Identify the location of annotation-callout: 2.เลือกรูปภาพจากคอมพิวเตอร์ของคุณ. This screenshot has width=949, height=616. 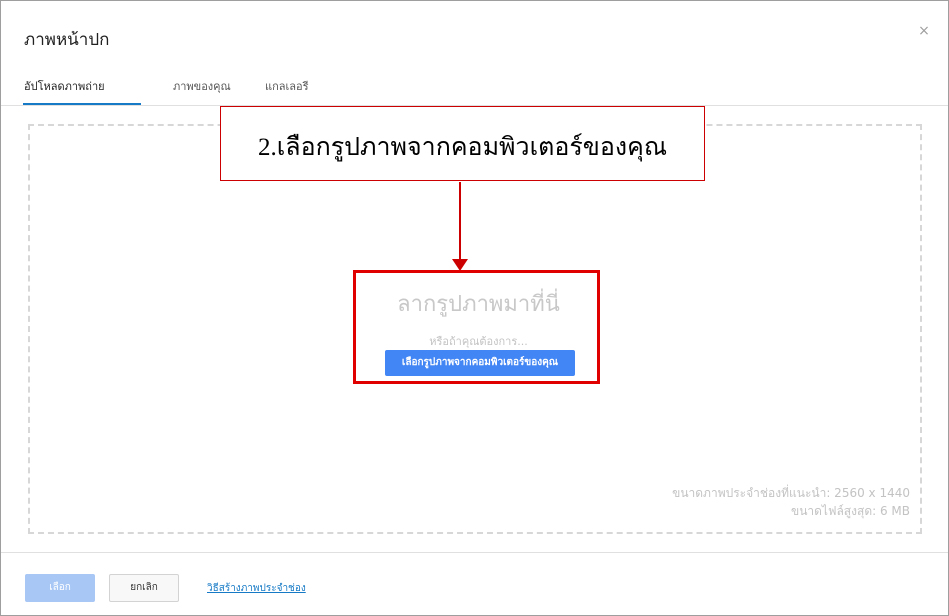
(462, 143).